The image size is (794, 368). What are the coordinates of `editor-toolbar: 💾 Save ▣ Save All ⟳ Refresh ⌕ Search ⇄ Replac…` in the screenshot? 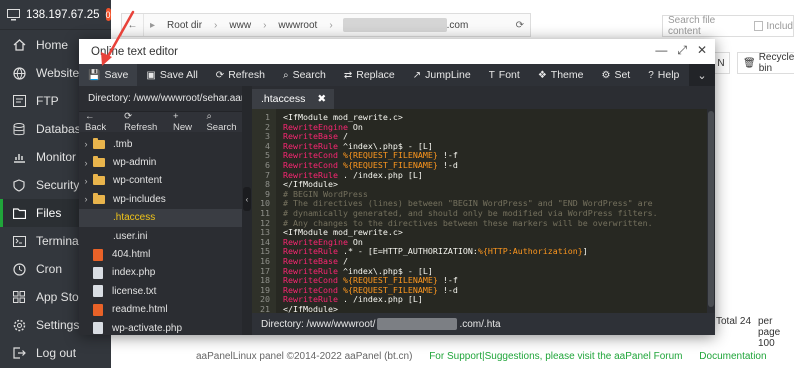 It's located at (397, 75).